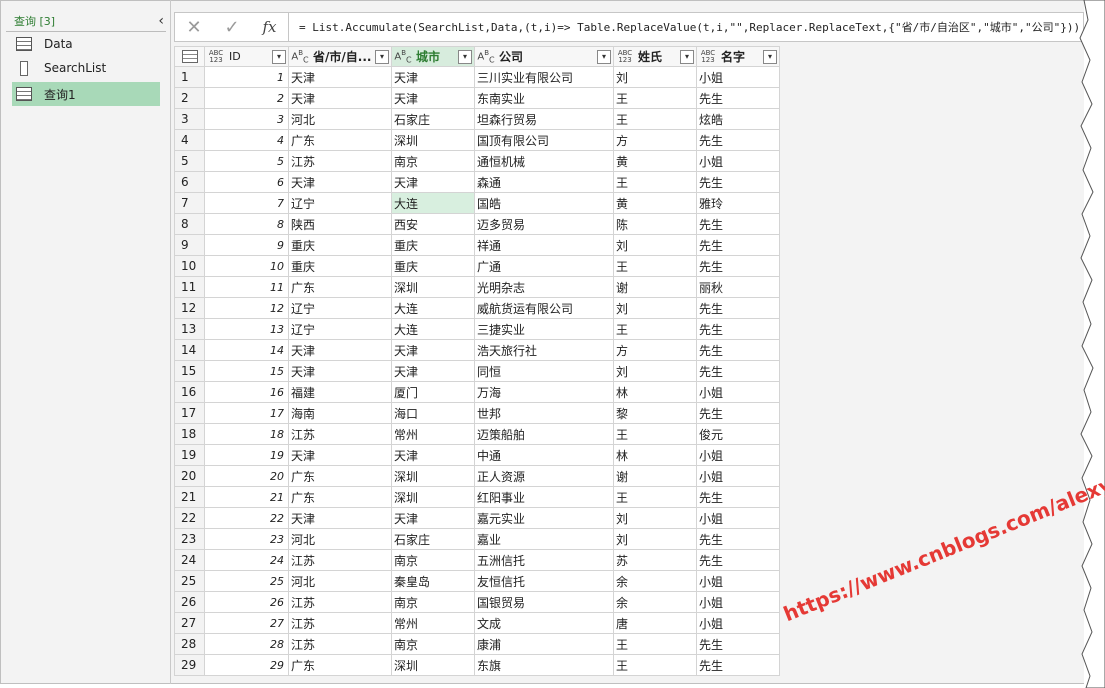 Image resolution: width=1105 pixels, height=688 pixels. I want to click on table-cell: 秦皇岛, so click(433, 581).